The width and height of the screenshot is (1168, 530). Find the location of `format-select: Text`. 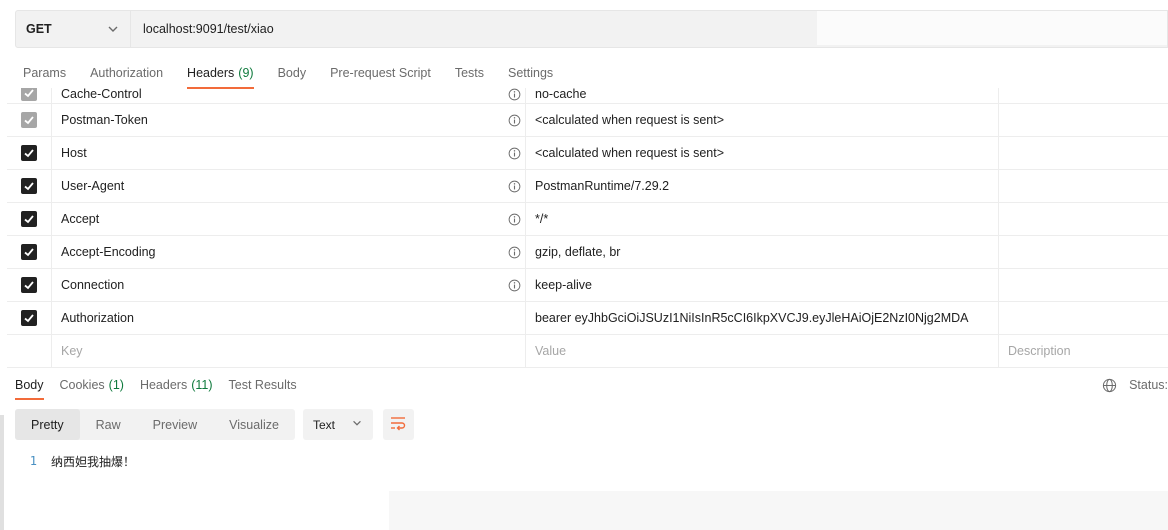

format-select: Text is located at coordinates (337, 424).